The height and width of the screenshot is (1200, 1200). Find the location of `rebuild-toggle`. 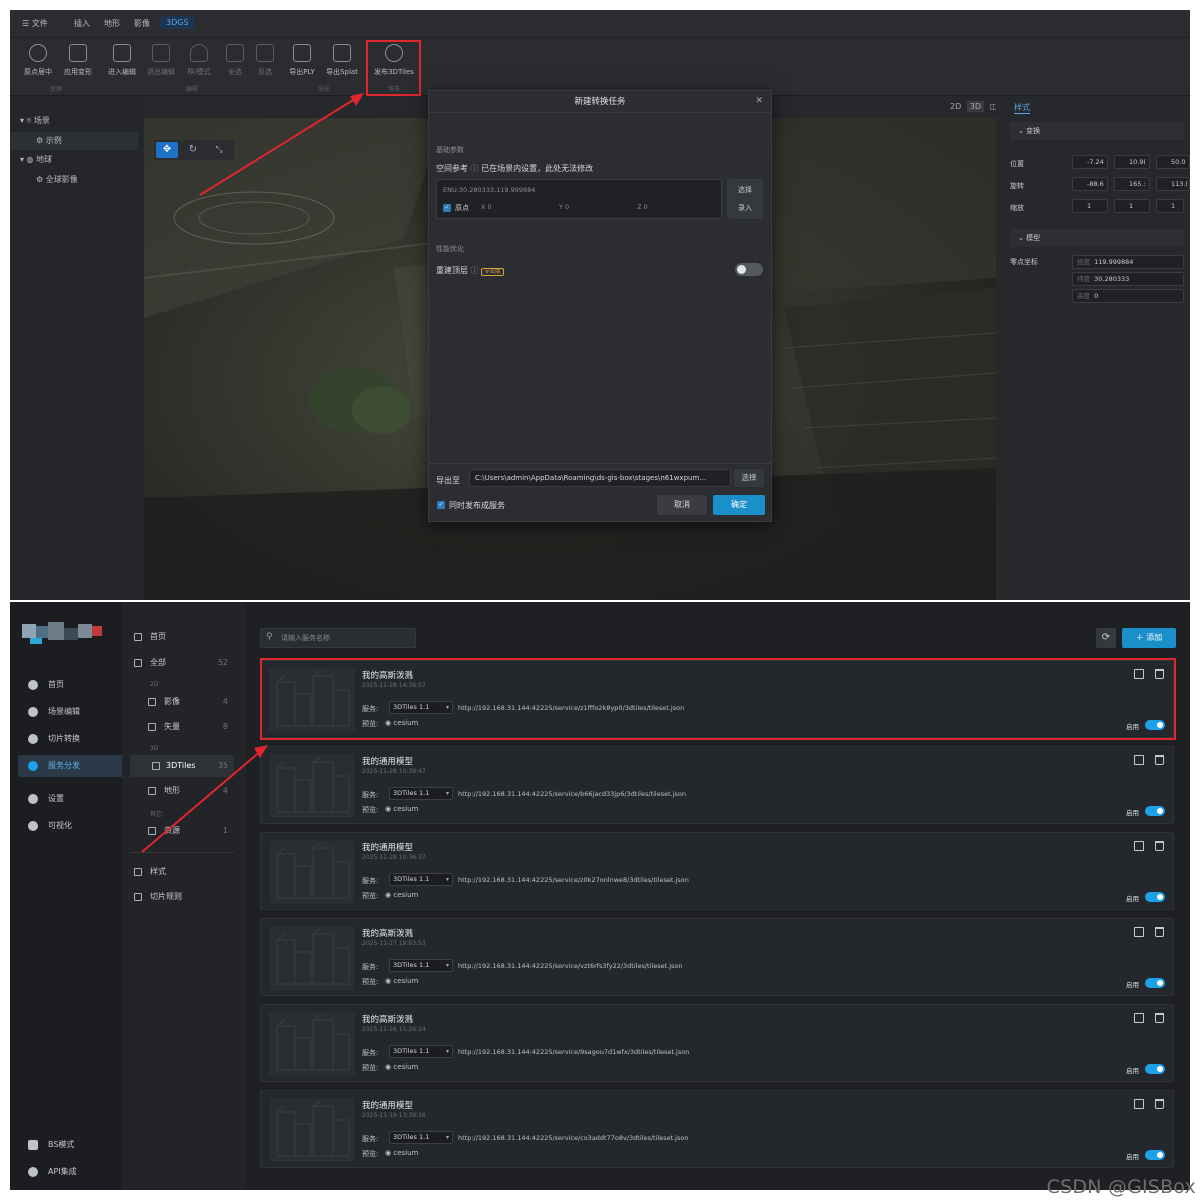

rebuild-toggle is located at coordinates (749, 269).